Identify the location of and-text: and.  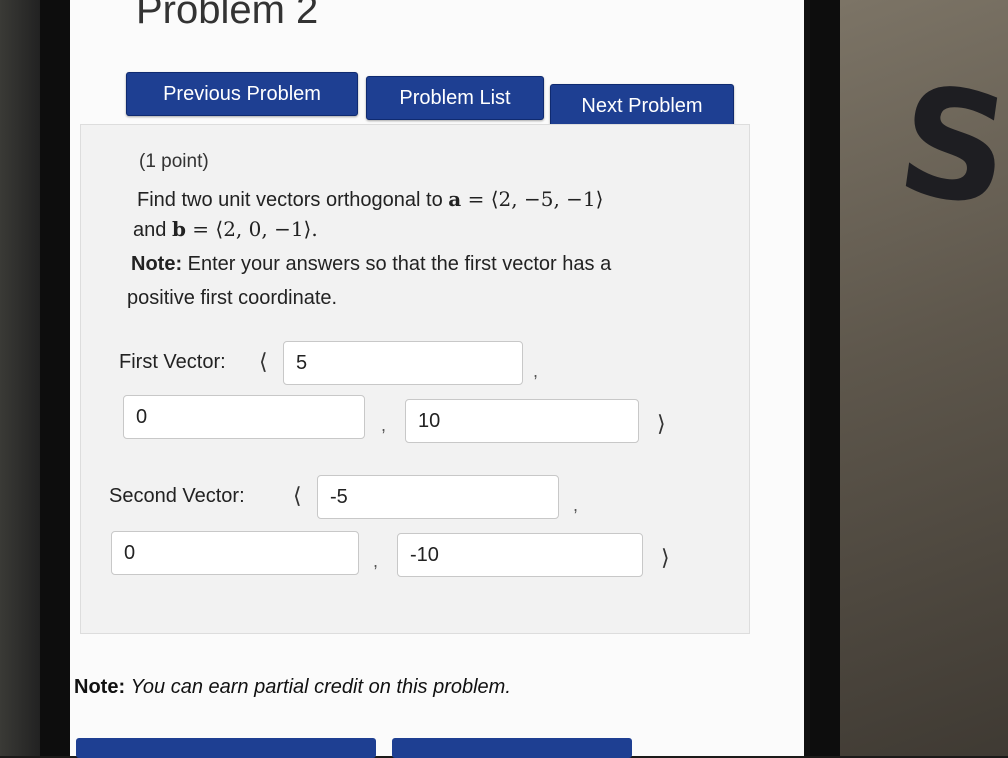
(150, 230).